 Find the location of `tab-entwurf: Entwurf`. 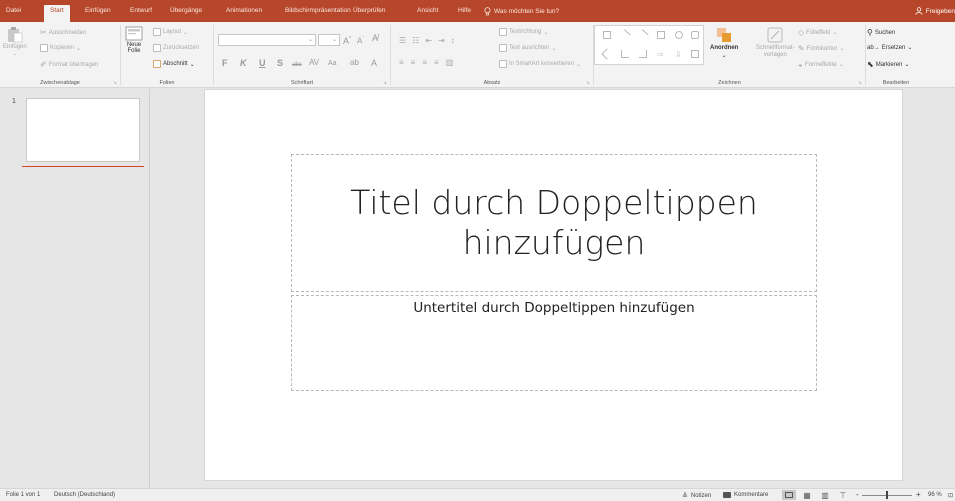

tab-entwurf: Entwurf is located at coordinates (141, 14).